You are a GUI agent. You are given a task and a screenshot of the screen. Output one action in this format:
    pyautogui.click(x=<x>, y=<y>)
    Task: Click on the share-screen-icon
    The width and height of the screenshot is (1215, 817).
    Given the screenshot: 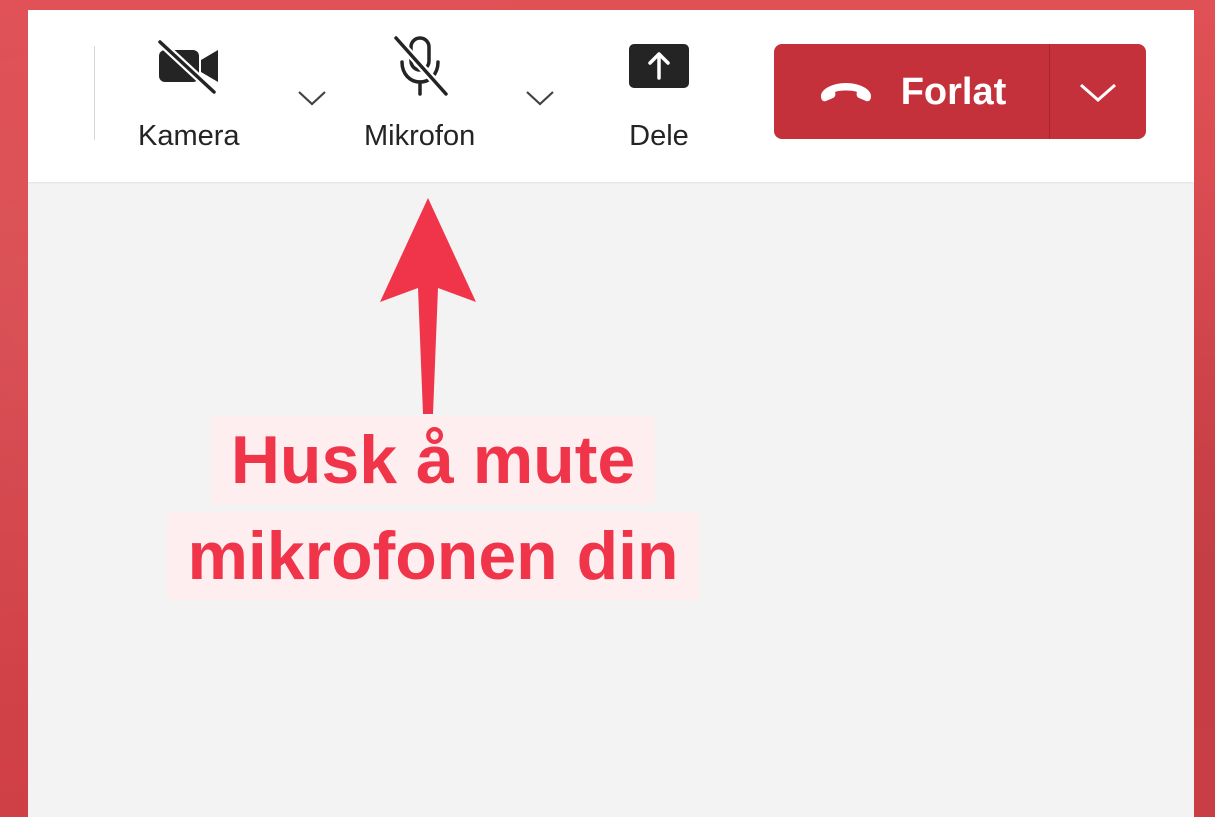 What is the action you would take?
    pyautogui.click(x=659, y=66)
    